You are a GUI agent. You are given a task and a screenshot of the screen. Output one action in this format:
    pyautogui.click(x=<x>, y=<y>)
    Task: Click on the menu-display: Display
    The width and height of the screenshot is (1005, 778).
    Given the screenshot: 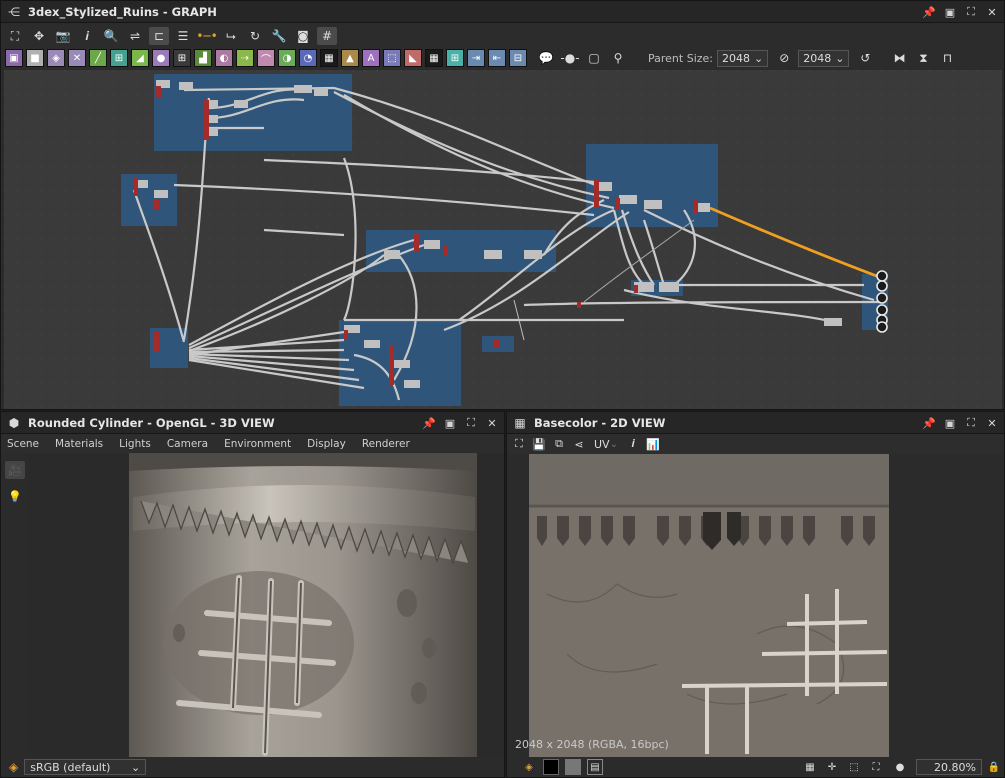 What is the action you would take?
    pyautogui.click(x=326, y=444)
    